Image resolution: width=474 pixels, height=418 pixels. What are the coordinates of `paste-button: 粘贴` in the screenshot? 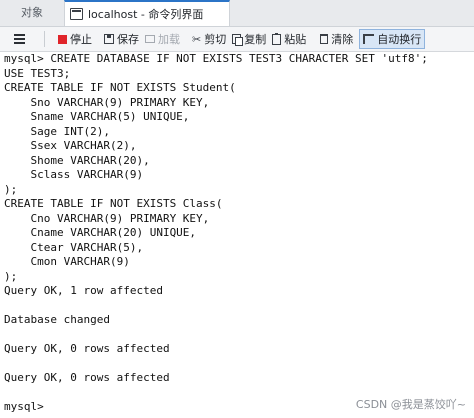 It's located at (289, 39).